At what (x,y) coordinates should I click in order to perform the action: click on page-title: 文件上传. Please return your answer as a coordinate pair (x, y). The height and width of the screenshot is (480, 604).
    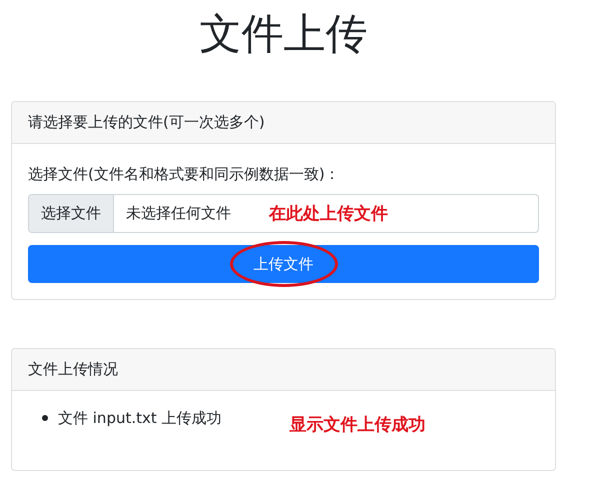
    Looking at the image, I should click on (284, 34).